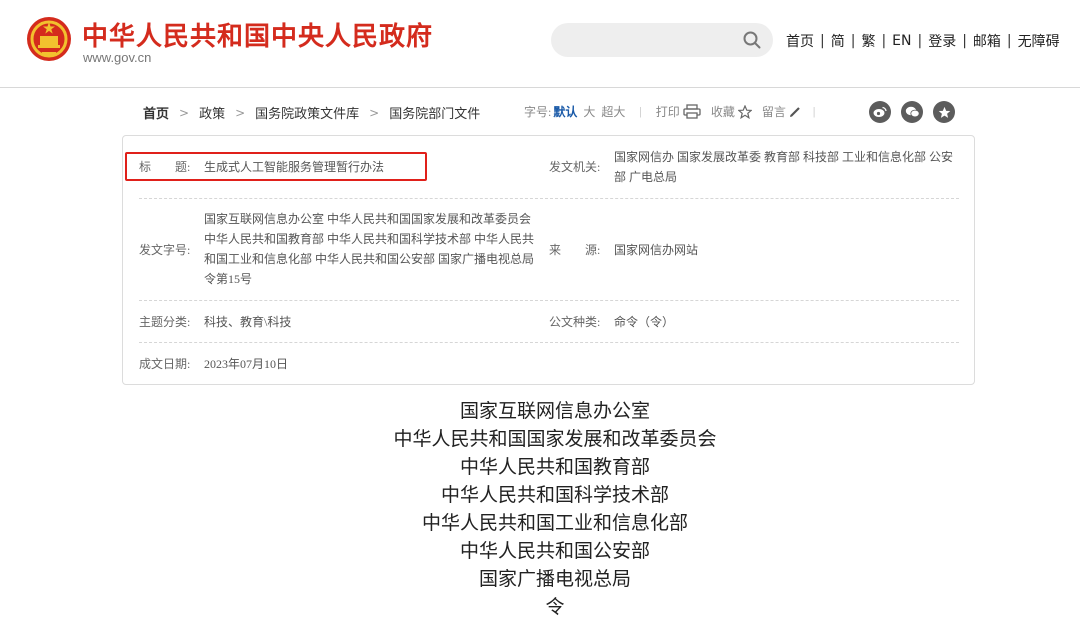 The width and height of the screenshot is (1080, 623). I want to click on doc-number-label: 发文字号:, so click(165, 250).